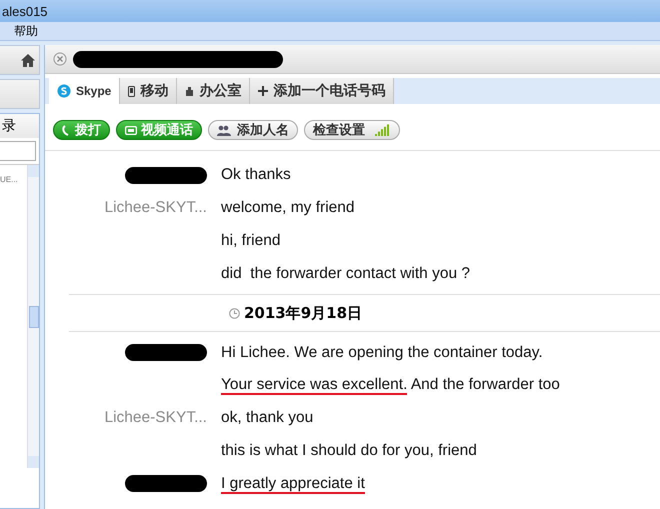 This screenshot has height=509, width=660. What do you see at coordinates (213, 91) in the screenshot?
I see `tab: 办公室` at bounding box center [213, 91].